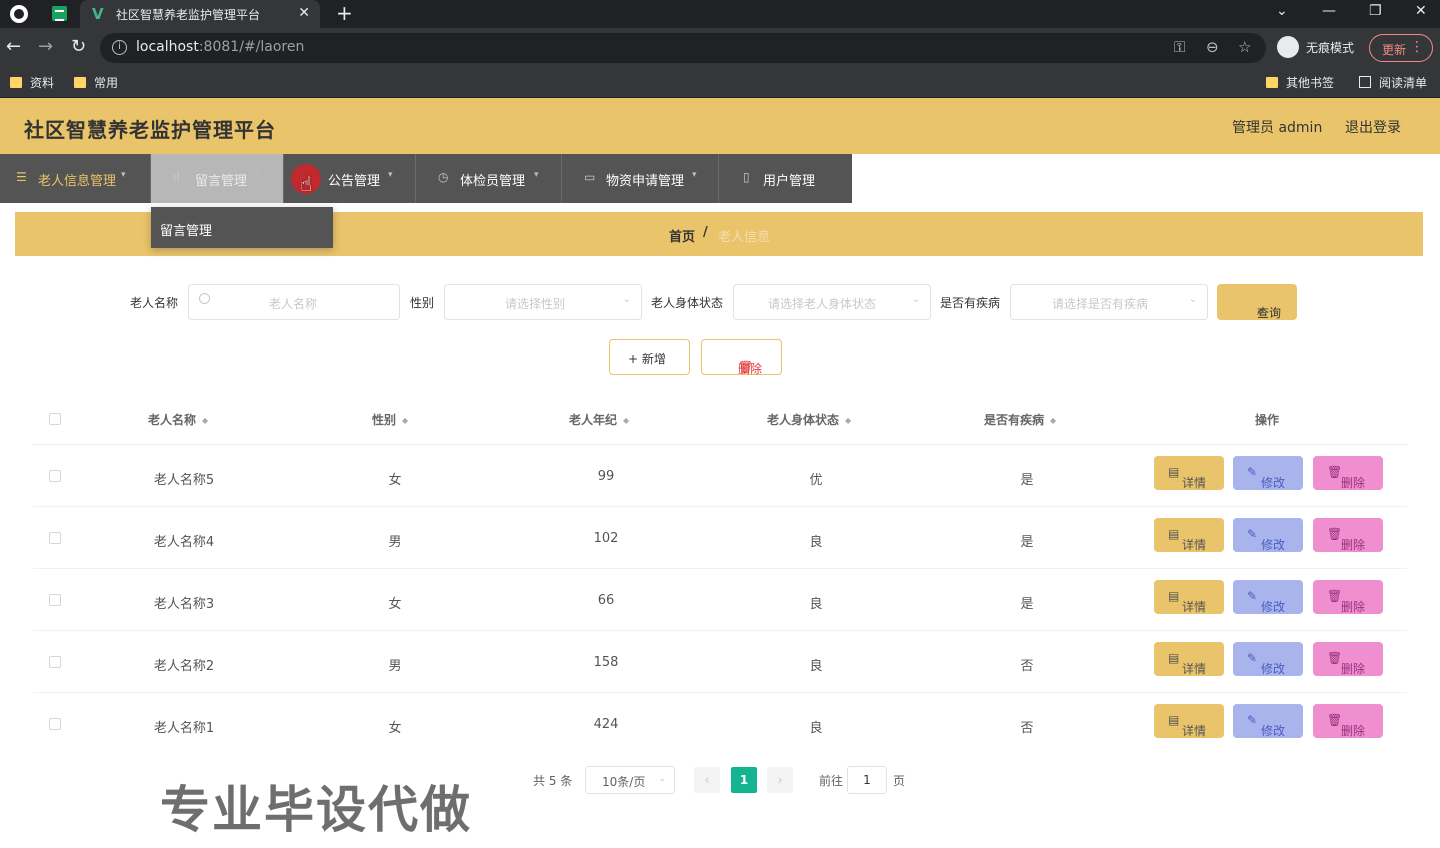  Describe the element at coordinates (599, 419) in the screenshot. I see `header-age: 老人年纪 ◆` at that location.